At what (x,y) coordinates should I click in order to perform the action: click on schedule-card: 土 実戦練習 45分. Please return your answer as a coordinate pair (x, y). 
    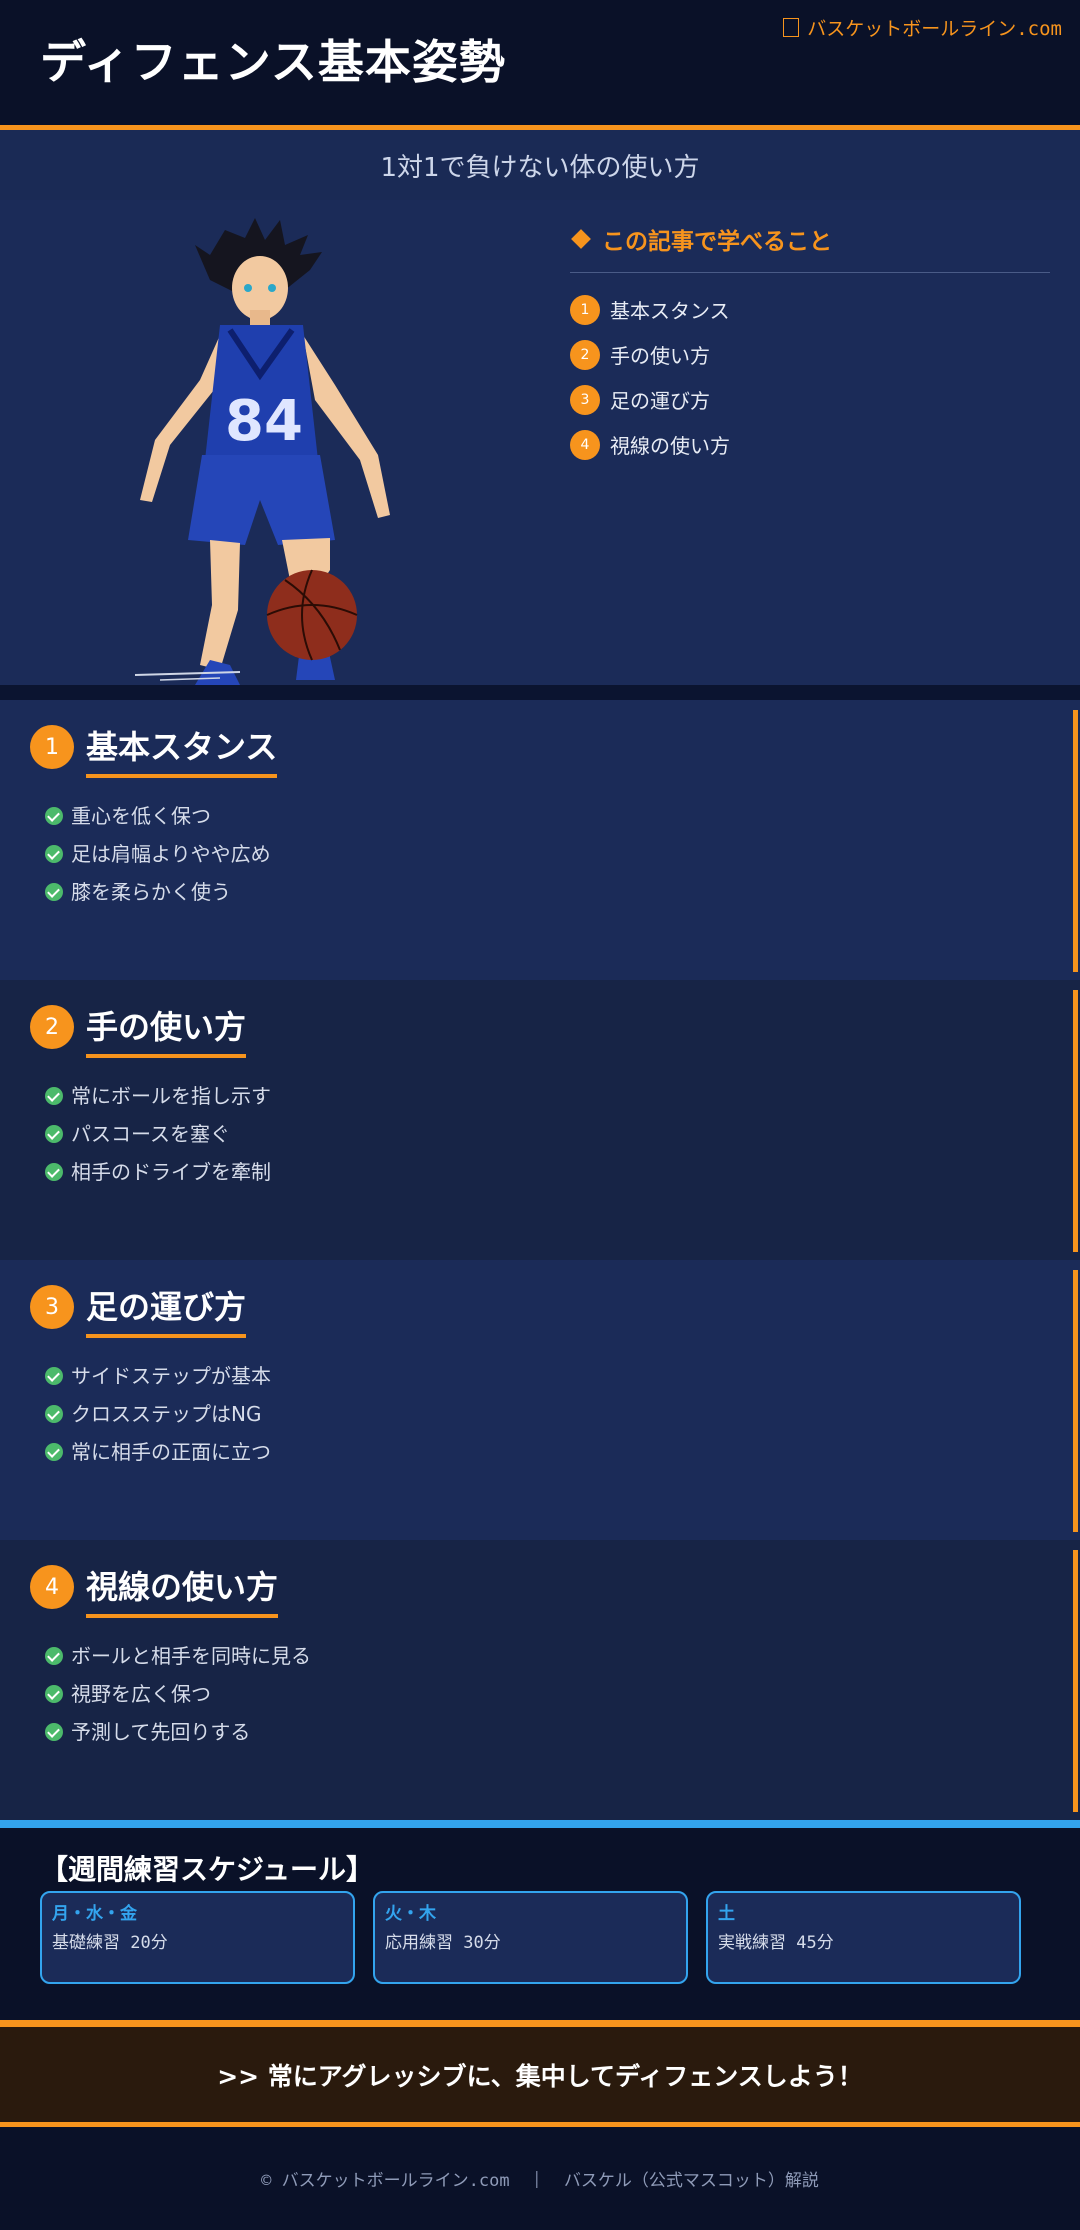
    Looking at the image, I should click on (863, 1937).